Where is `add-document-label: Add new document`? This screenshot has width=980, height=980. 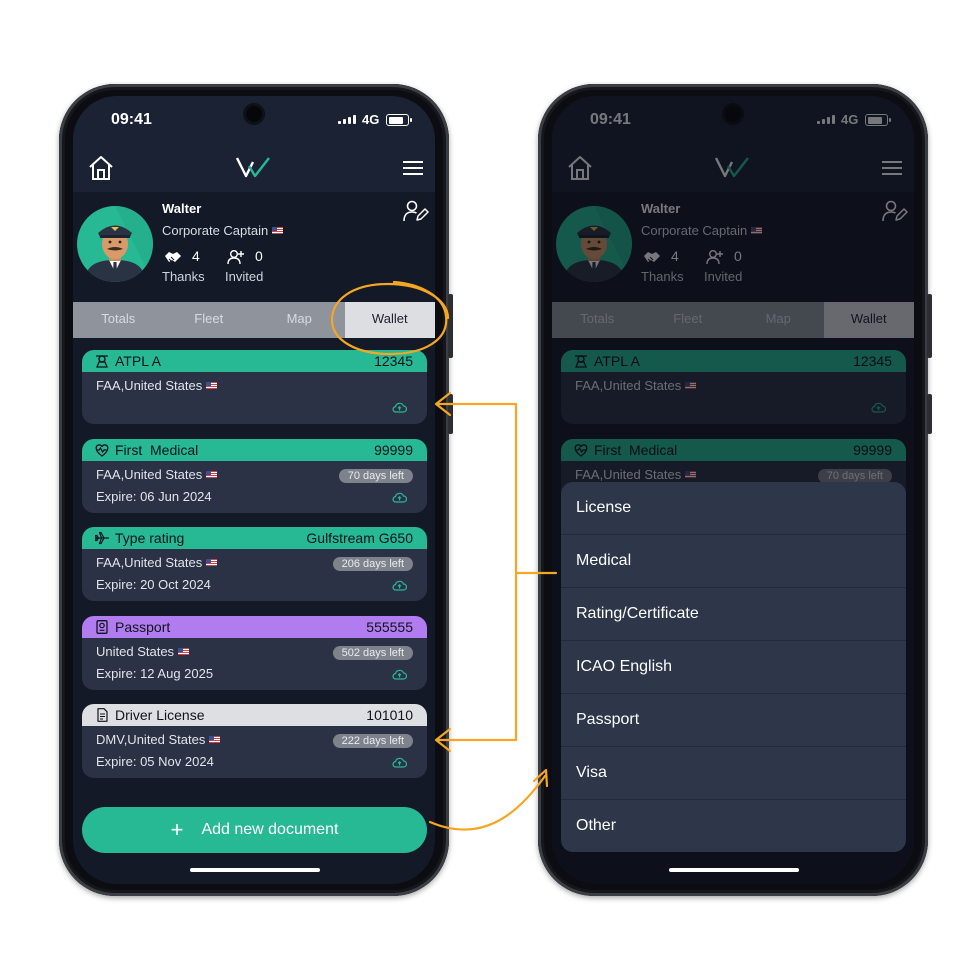
add-document-label: Add new document is located at coordinates (270, 829).